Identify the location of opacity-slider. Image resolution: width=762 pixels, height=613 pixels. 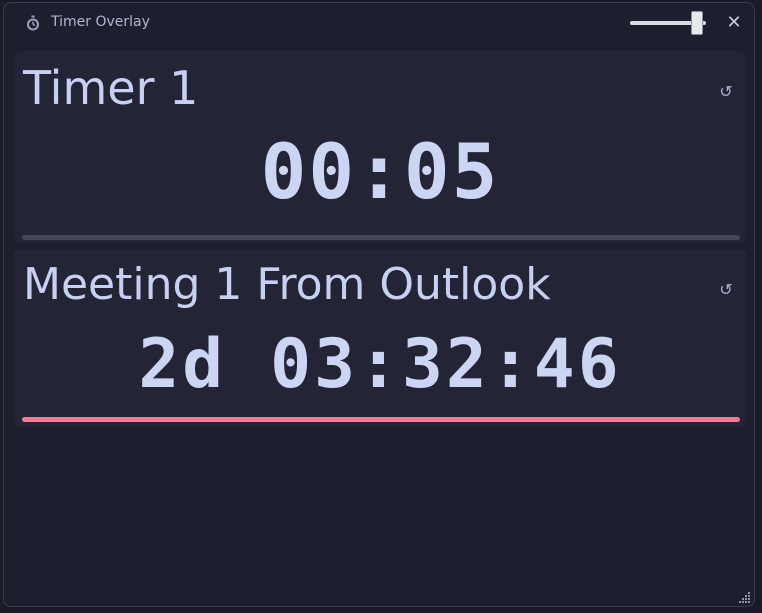
(672, 24).